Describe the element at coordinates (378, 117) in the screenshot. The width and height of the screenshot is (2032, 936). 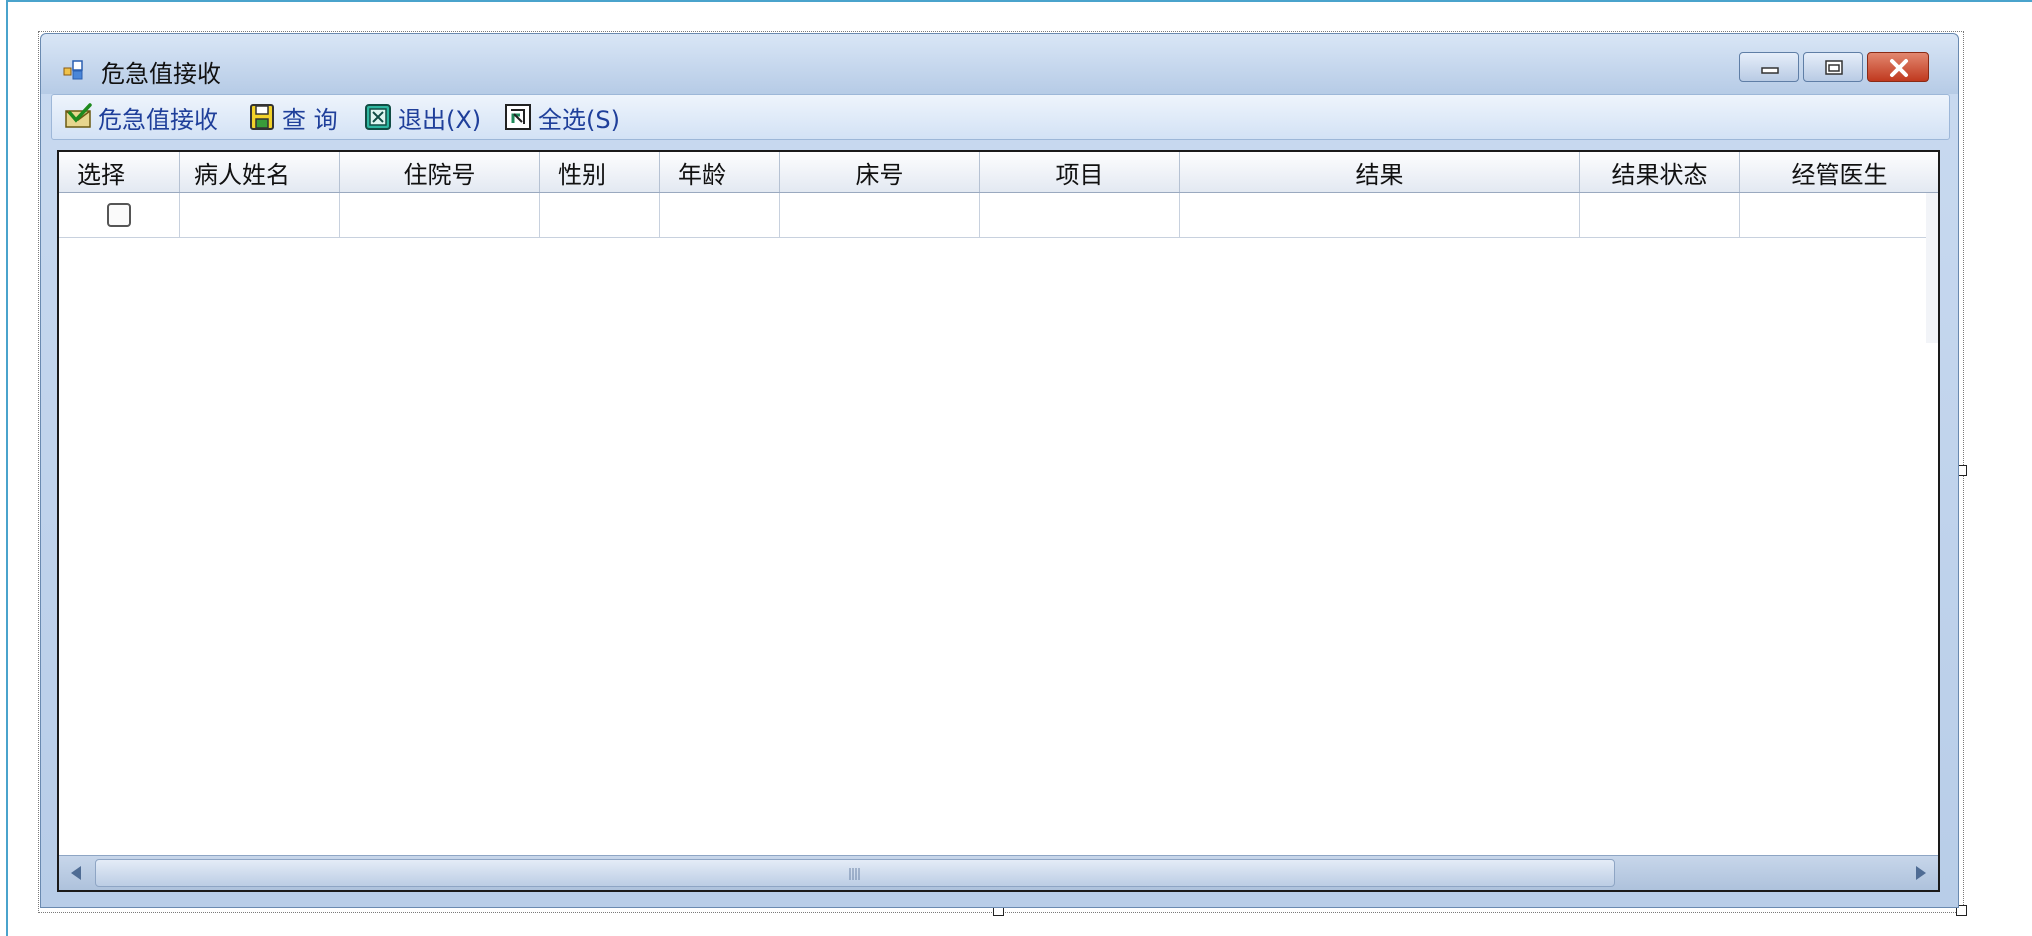
I see `exit-icon` at that location.